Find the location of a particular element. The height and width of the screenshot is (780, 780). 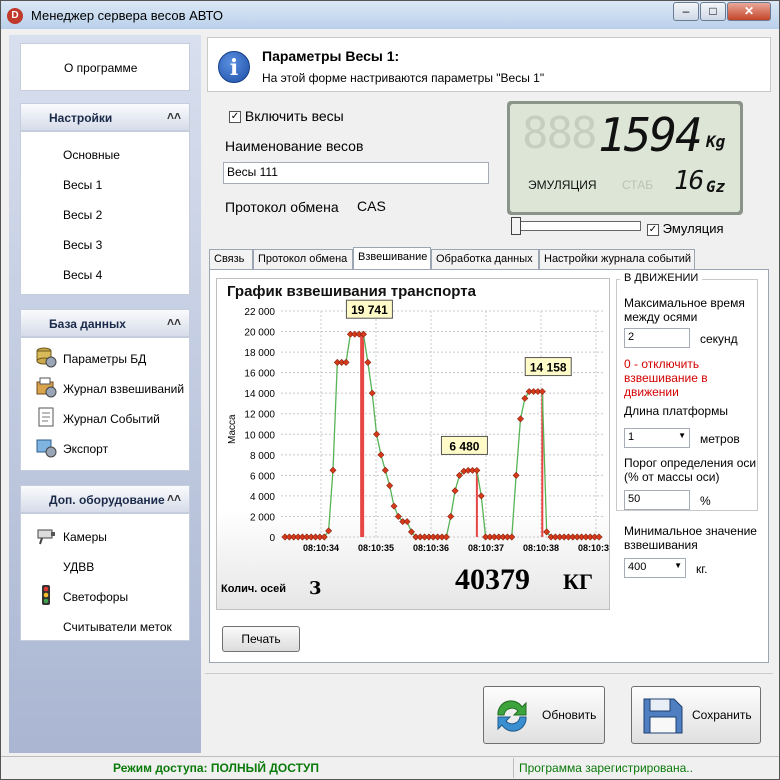

sidebar-item-event-journal: Журнал Событий is located at coordinates (111, 419).